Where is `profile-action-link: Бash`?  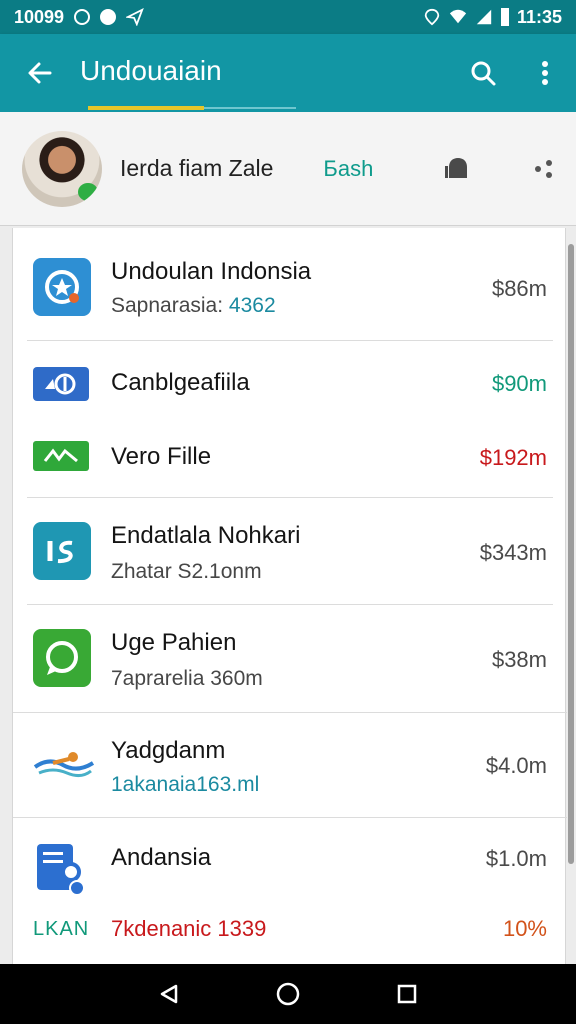
profile-action-link: Бash is located at coordinates (348, 169).